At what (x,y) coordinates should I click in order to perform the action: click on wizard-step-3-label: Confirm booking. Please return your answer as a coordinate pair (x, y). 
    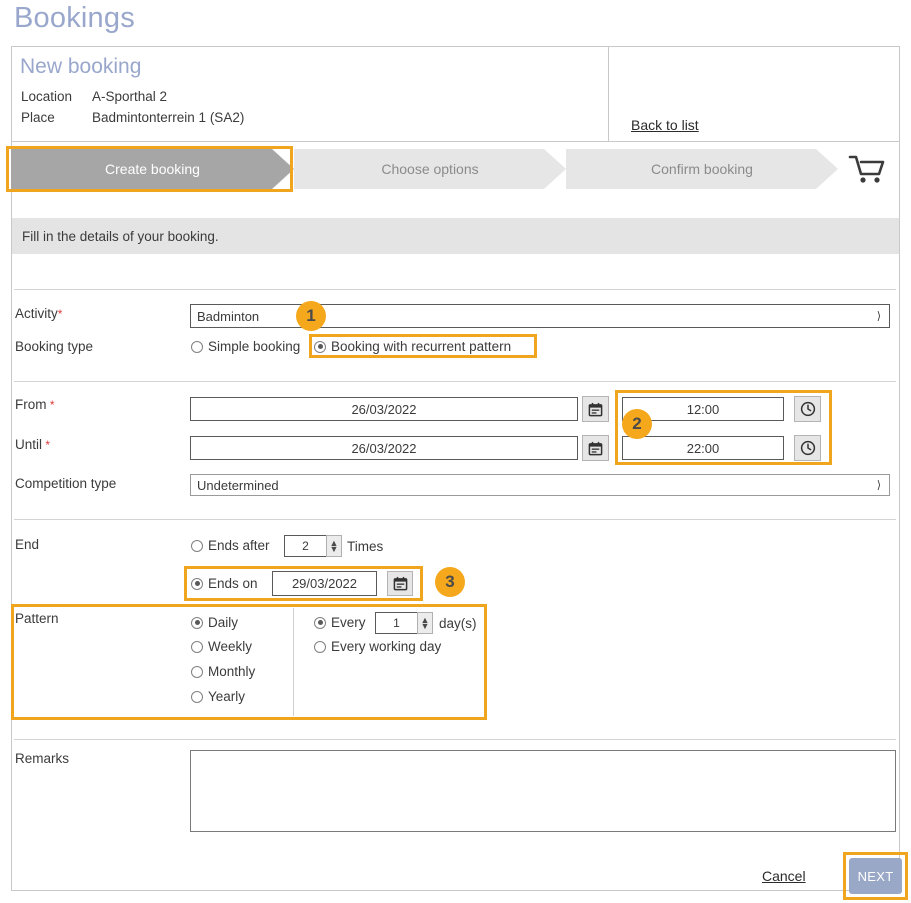
    Looking at the image, I should click on (702, 169).